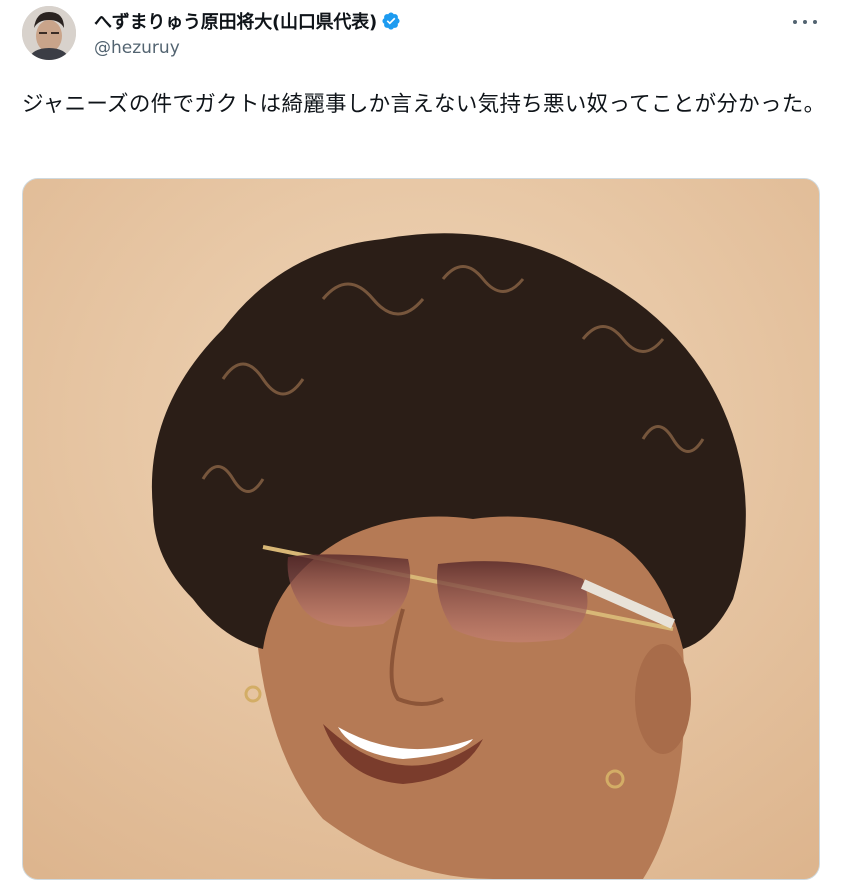  What do you see at coordinates (391, 21) in the screenshot?
I see `verified-badge-icon` at bounding box center [391, 21].